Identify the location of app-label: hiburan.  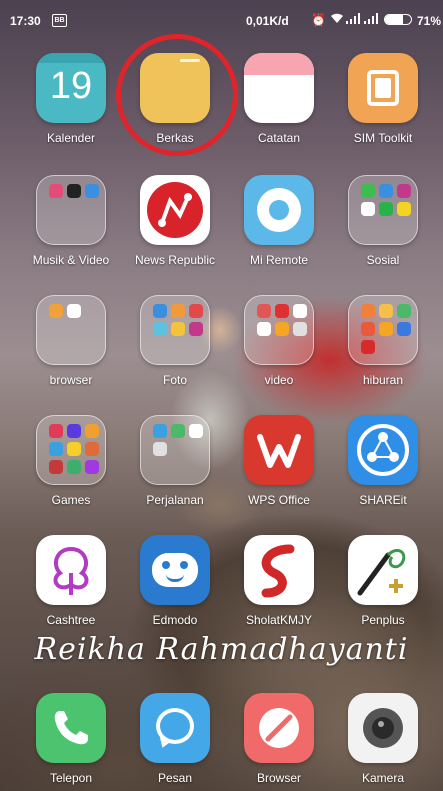
(383, 380).